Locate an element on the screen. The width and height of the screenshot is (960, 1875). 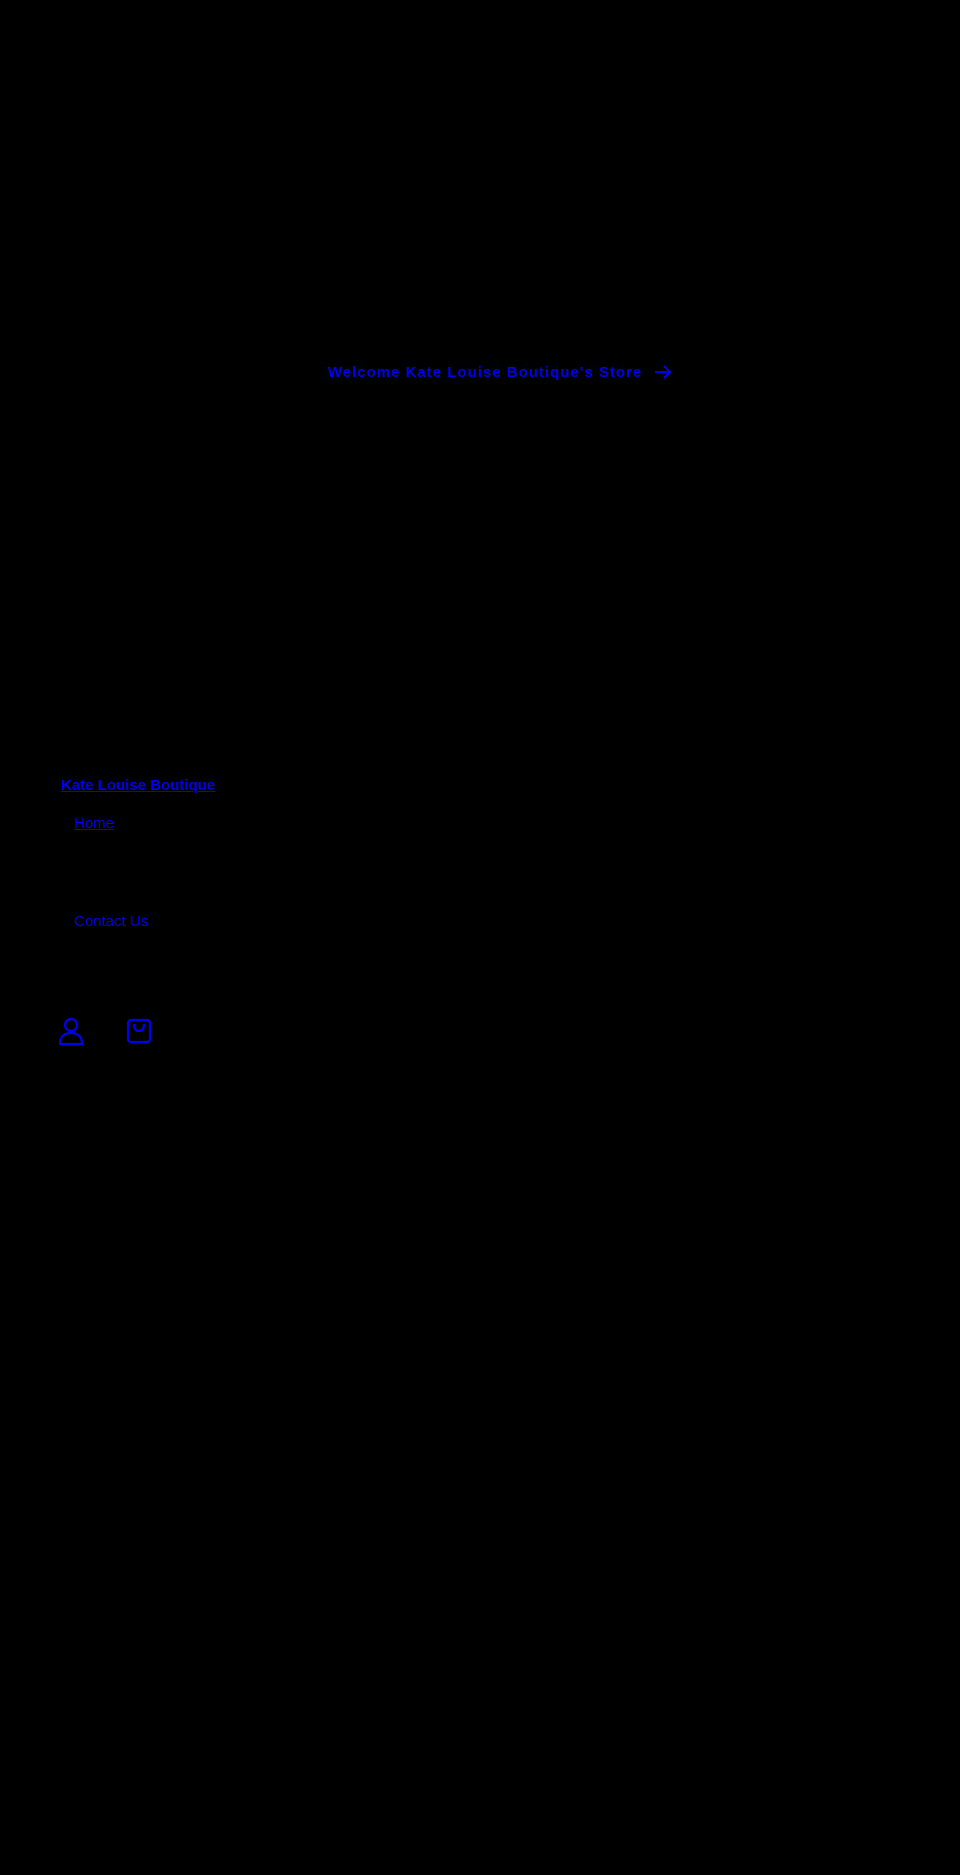
announcement-link: Welcome Kate Louise Boutique's Store is located at coordinates (500, 372).